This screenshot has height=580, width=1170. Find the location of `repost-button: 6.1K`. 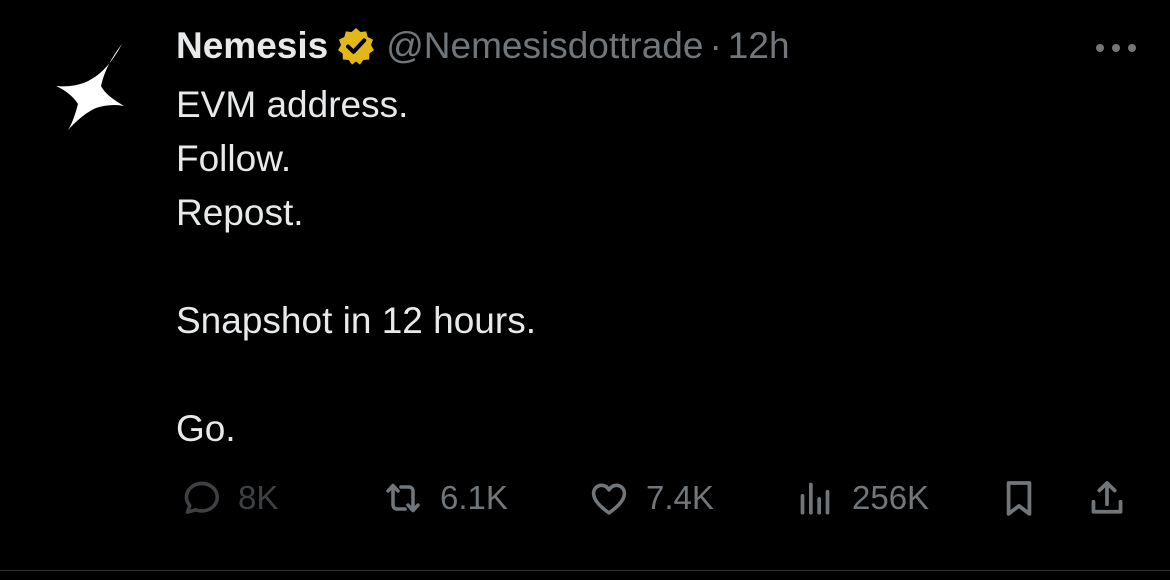

repost-button: 6.1K is located at coordinates (443, 498).